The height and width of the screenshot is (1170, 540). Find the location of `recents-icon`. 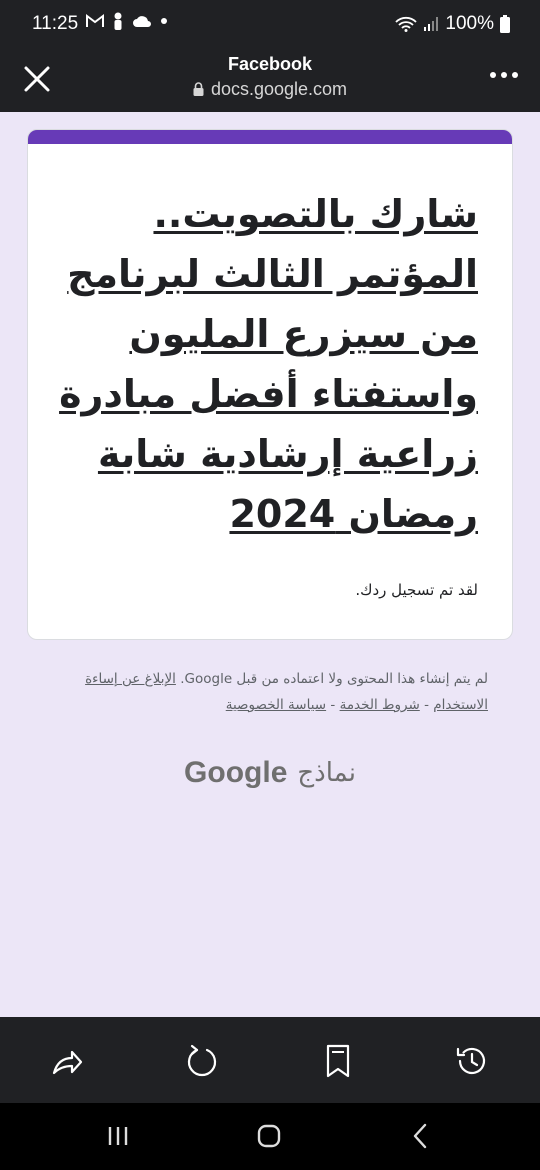

recents-icon is located at coordinates (118, 1136).